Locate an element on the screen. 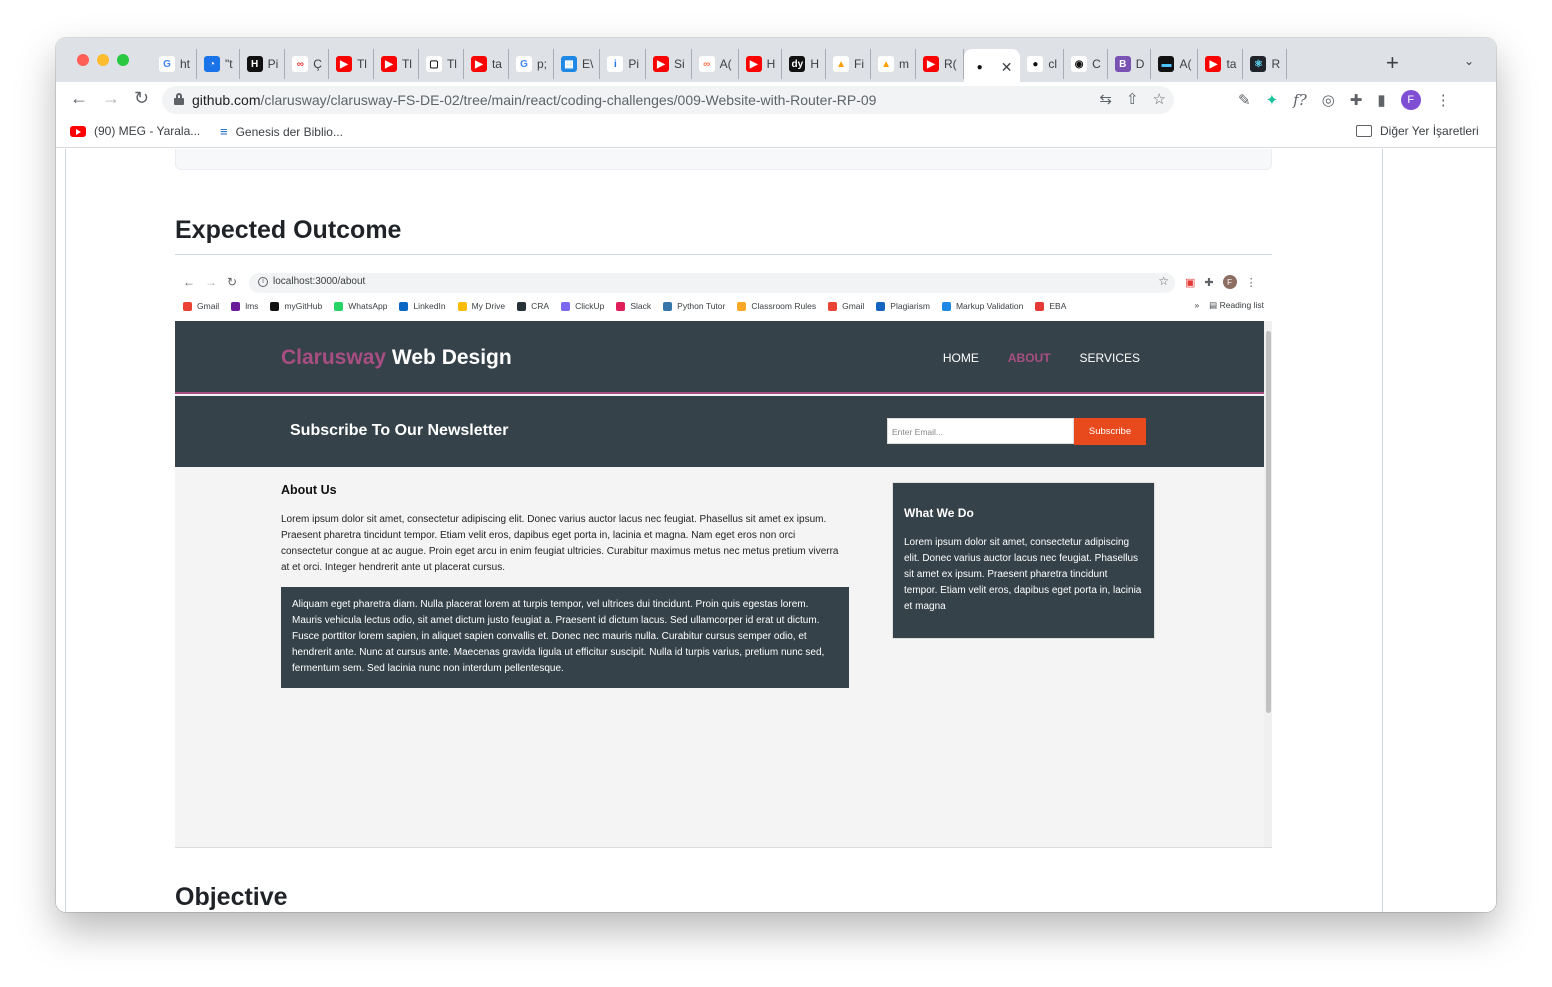 The height and width of the screenshot is (987, 1552). browser-tab: ∞ Ç is located at coordinates (307, 64).